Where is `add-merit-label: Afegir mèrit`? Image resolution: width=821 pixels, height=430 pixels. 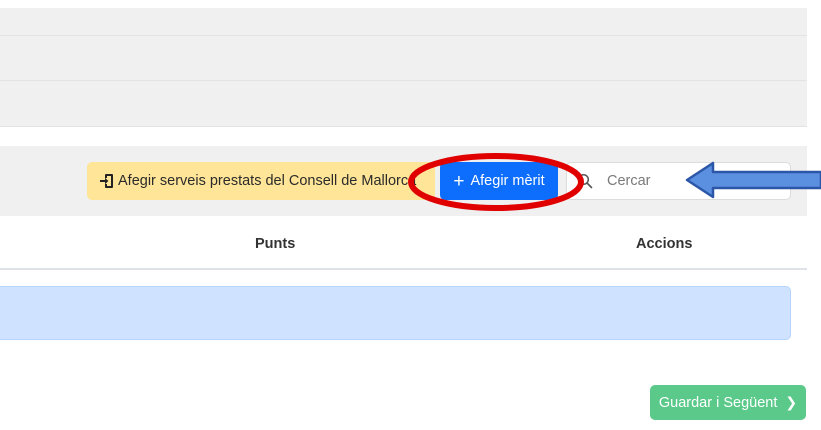
add-merit-label: Afegir mèrit is located at coordinates (507, 181).